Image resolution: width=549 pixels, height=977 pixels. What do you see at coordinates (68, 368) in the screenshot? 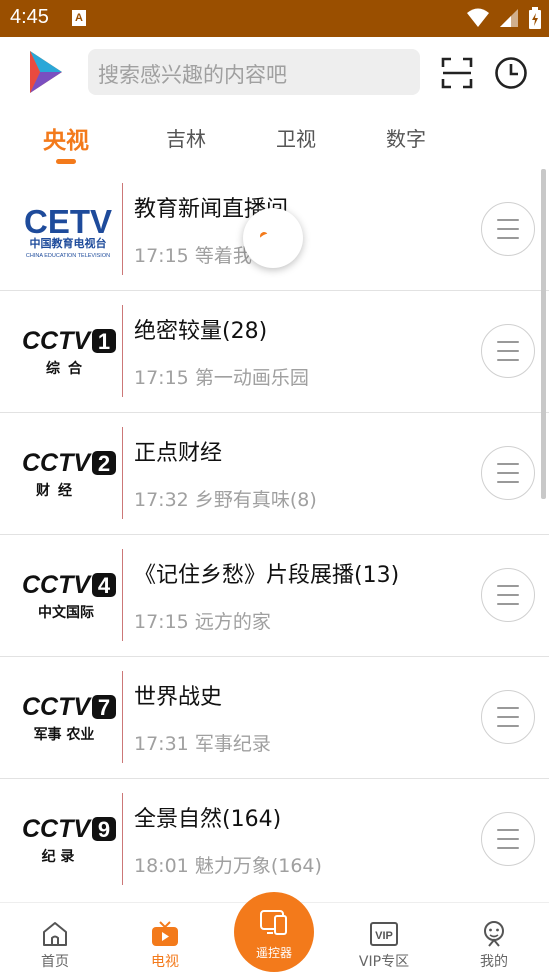
I see `svg-text: 综合` at bounding box center [68, 368].